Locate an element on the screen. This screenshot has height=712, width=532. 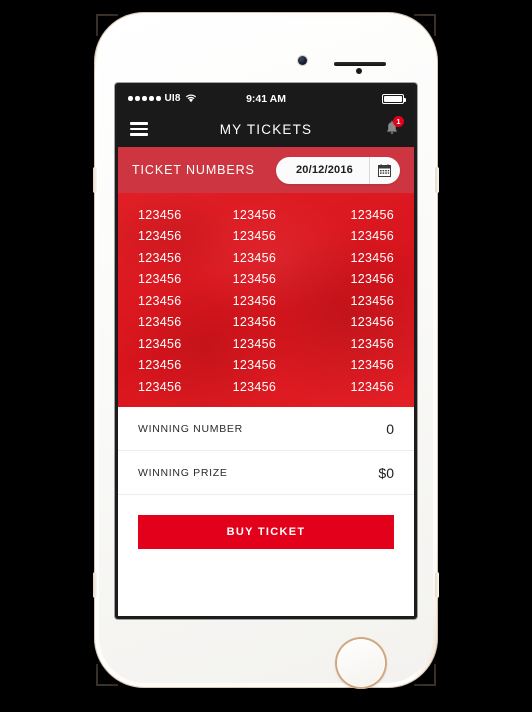
volume-button is located at coordinates (95, 180).